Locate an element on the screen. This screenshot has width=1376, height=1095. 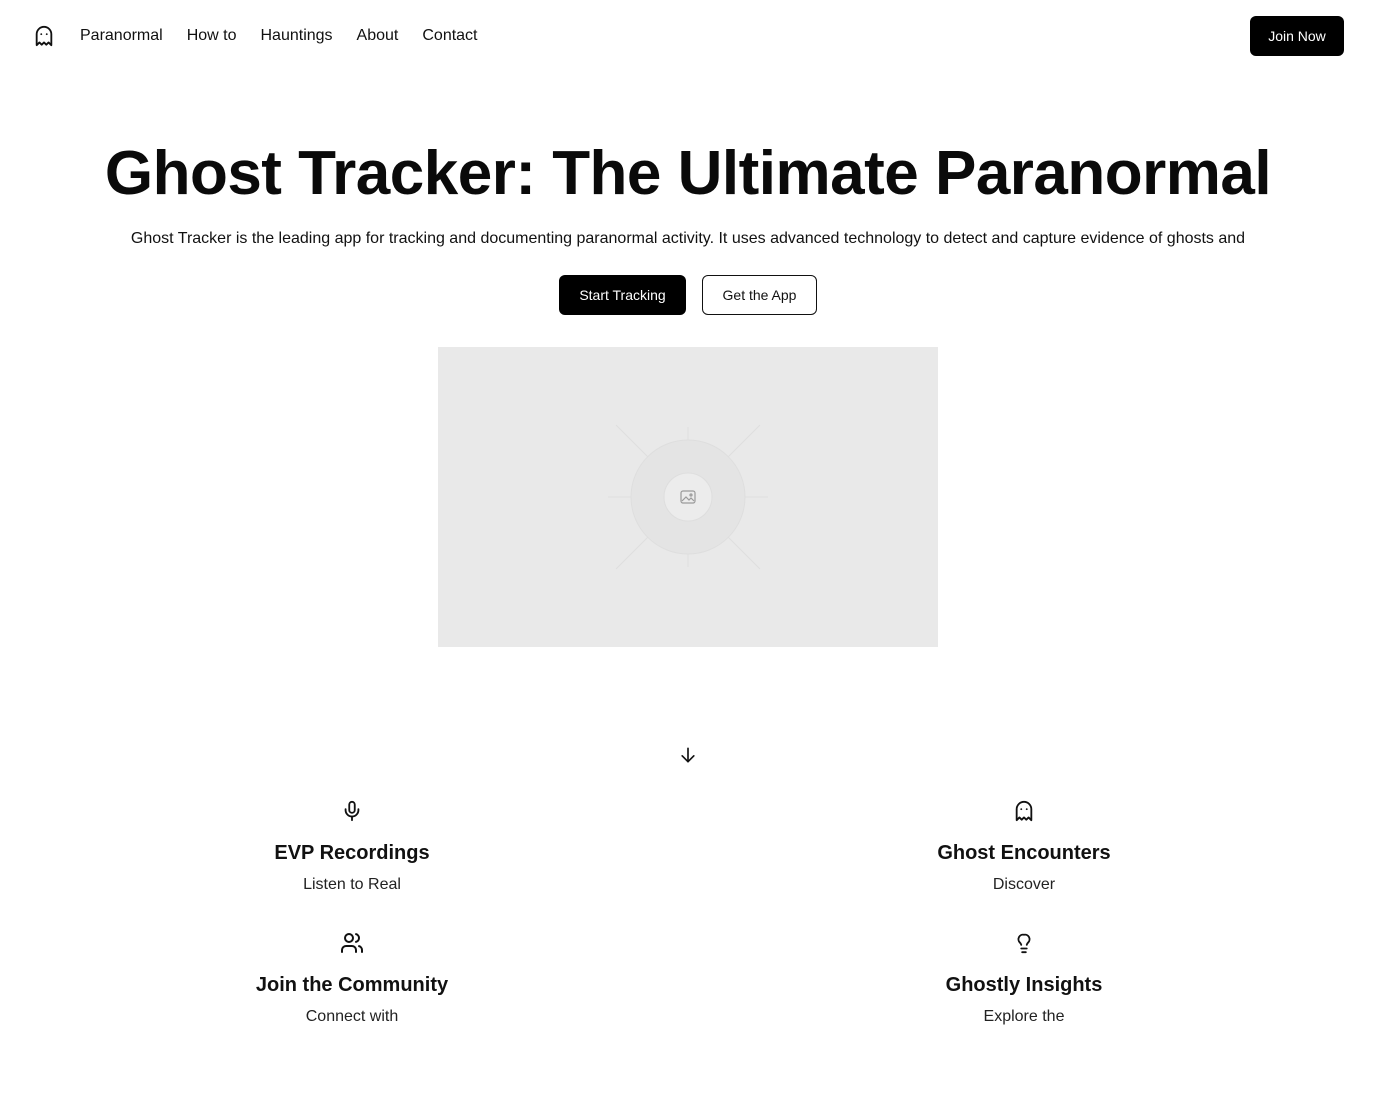
image-placeholder-icon is located at coordinates (688, 497).